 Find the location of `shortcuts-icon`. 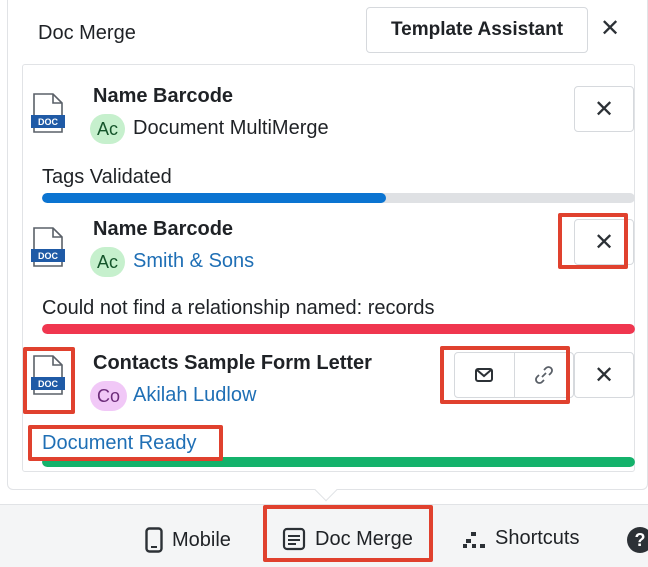

shortcuts-icon is located at coordinates (474, 539).